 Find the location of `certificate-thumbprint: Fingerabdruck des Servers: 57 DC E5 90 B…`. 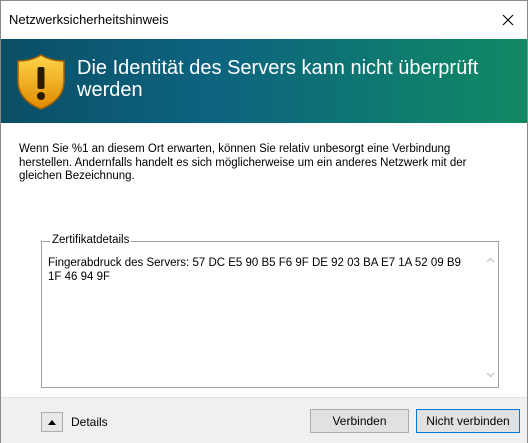

certificate-thumbprint: Fingerabdruck des Servers: 57 DC E5 90 B… is located at coordinates (254, 270).